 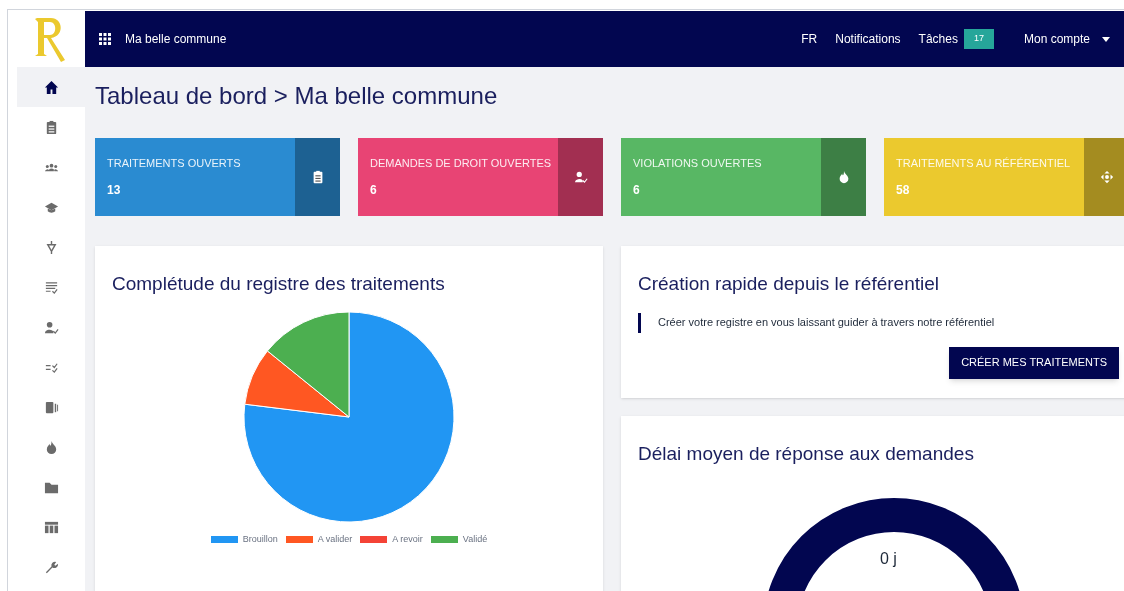 What do you see at coordinates (114, 190) in the screenshot?
I see `card-value: 13` at bounding box center [114, 190].